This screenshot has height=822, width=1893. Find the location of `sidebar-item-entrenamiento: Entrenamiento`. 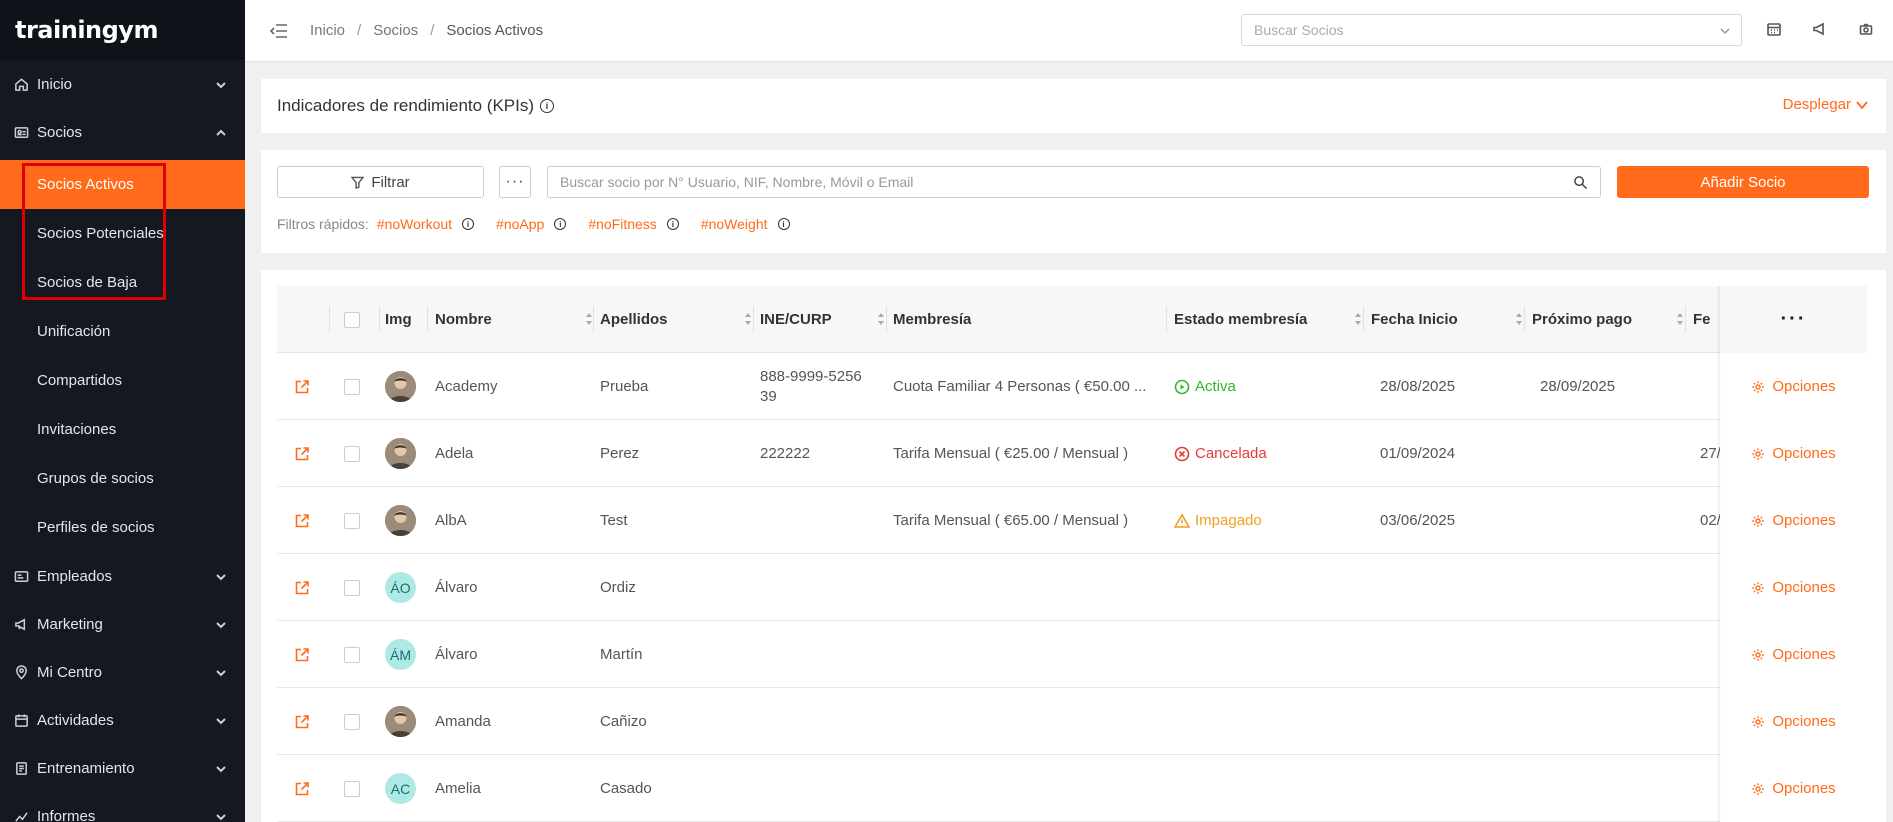

sidebar-item-entrenamiento: Entrenamiento is located at coordinates (122, 768).